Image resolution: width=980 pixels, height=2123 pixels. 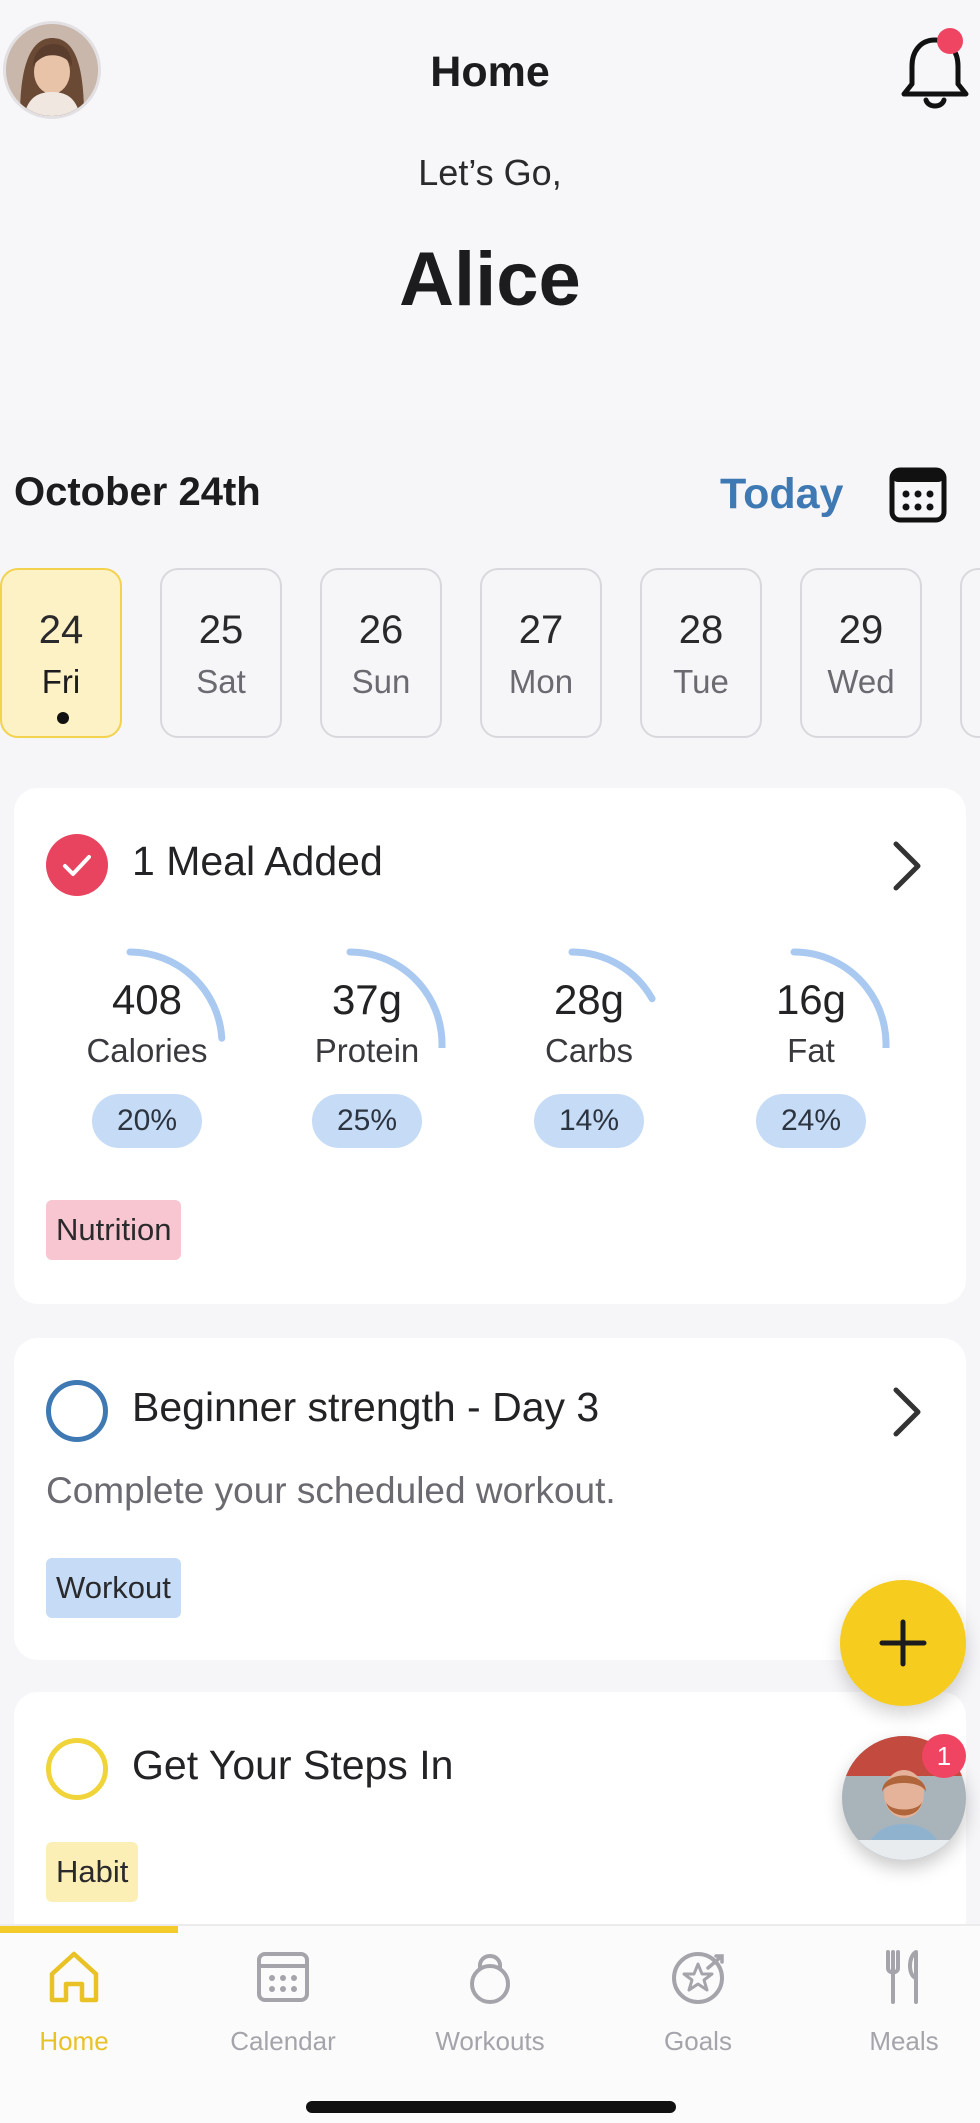 What do you see at coordinates (950, 41) in the screenshot?
I see `notification-badge` at bounding box center [950, 41].